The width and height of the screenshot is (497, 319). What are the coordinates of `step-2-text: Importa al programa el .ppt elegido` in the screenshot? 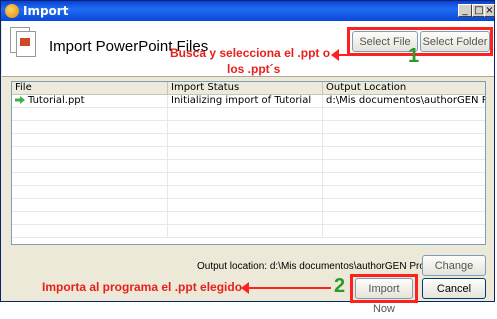 It's located at (142, 287).